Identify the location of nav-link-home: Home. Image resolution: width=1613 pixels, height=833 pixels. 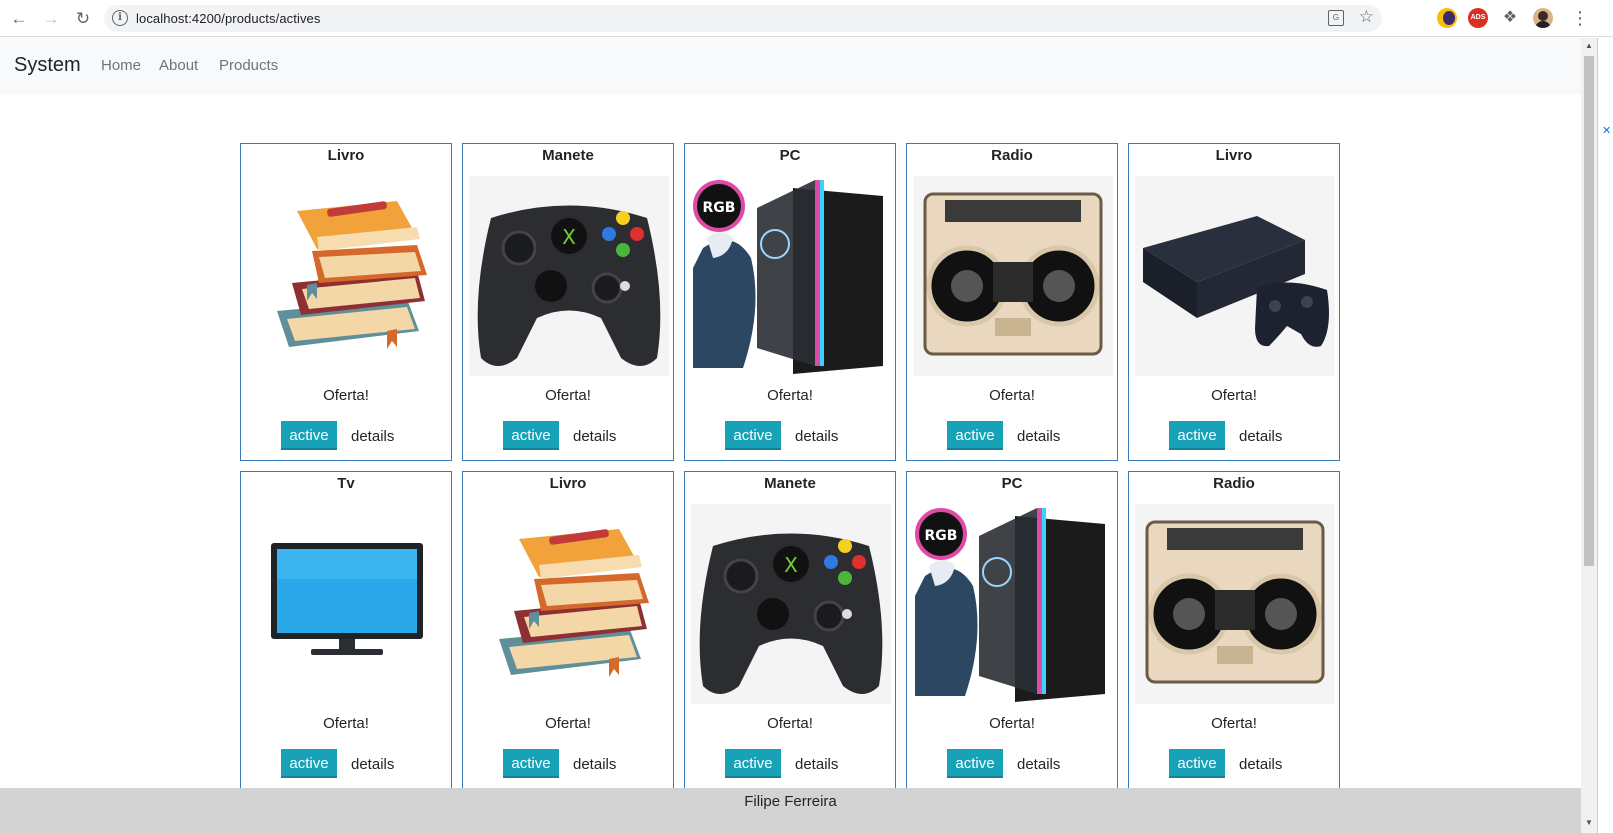
(121, 65).